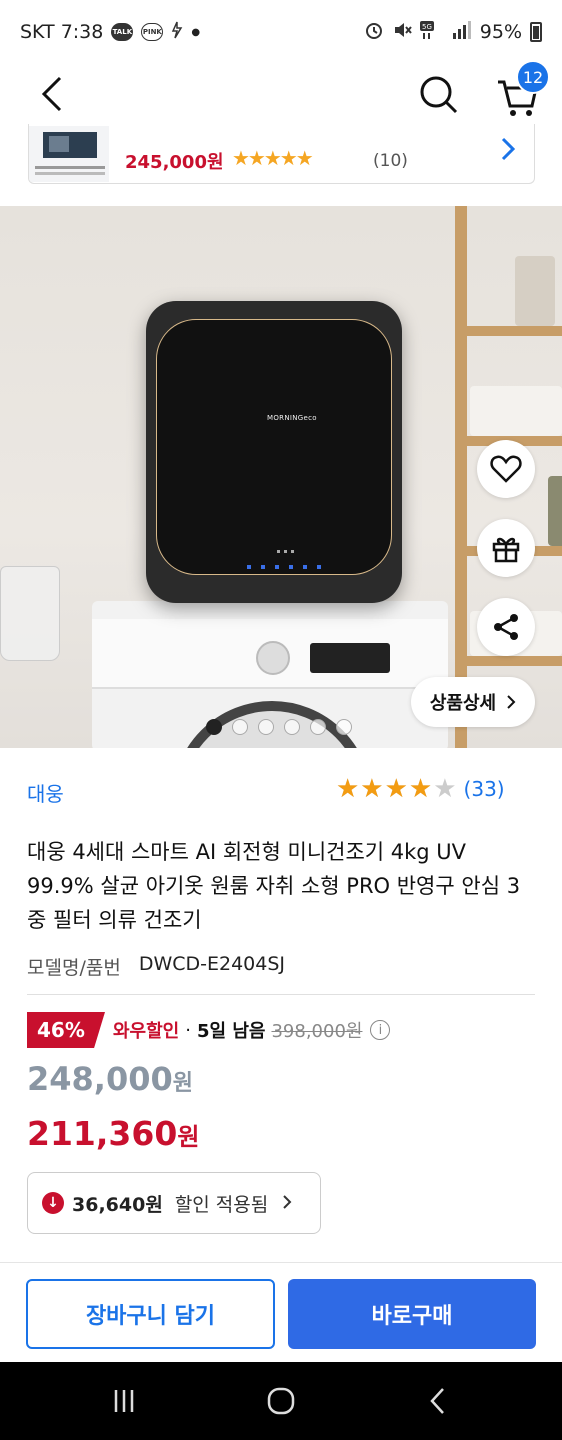 This screenshot has height=1440, width=562. I want to click on bottom-action-bar: 장바구니 담기 바로구매, so click(281, 1312).